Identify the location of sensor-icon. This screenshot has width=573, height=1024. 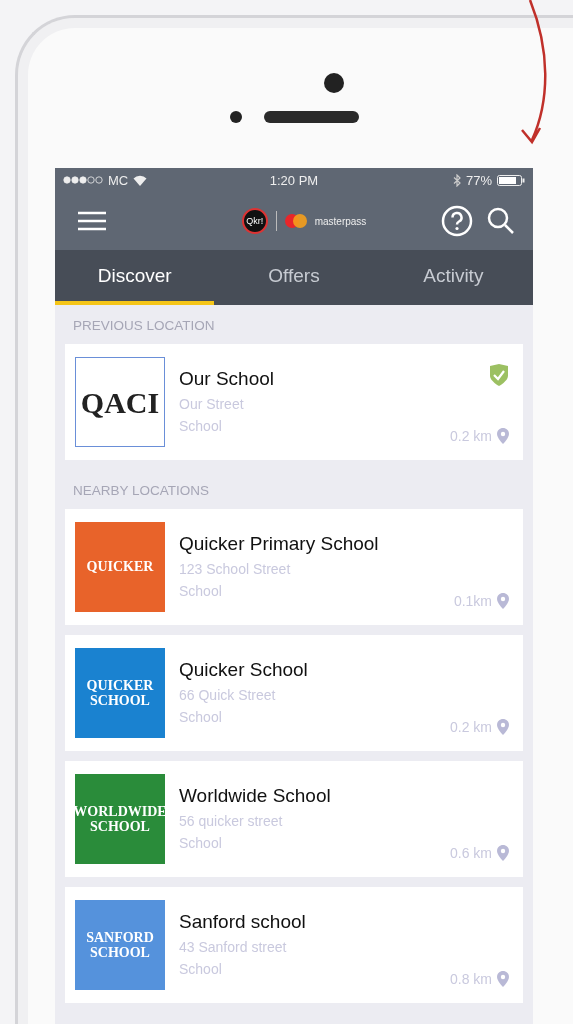
(235, 117).